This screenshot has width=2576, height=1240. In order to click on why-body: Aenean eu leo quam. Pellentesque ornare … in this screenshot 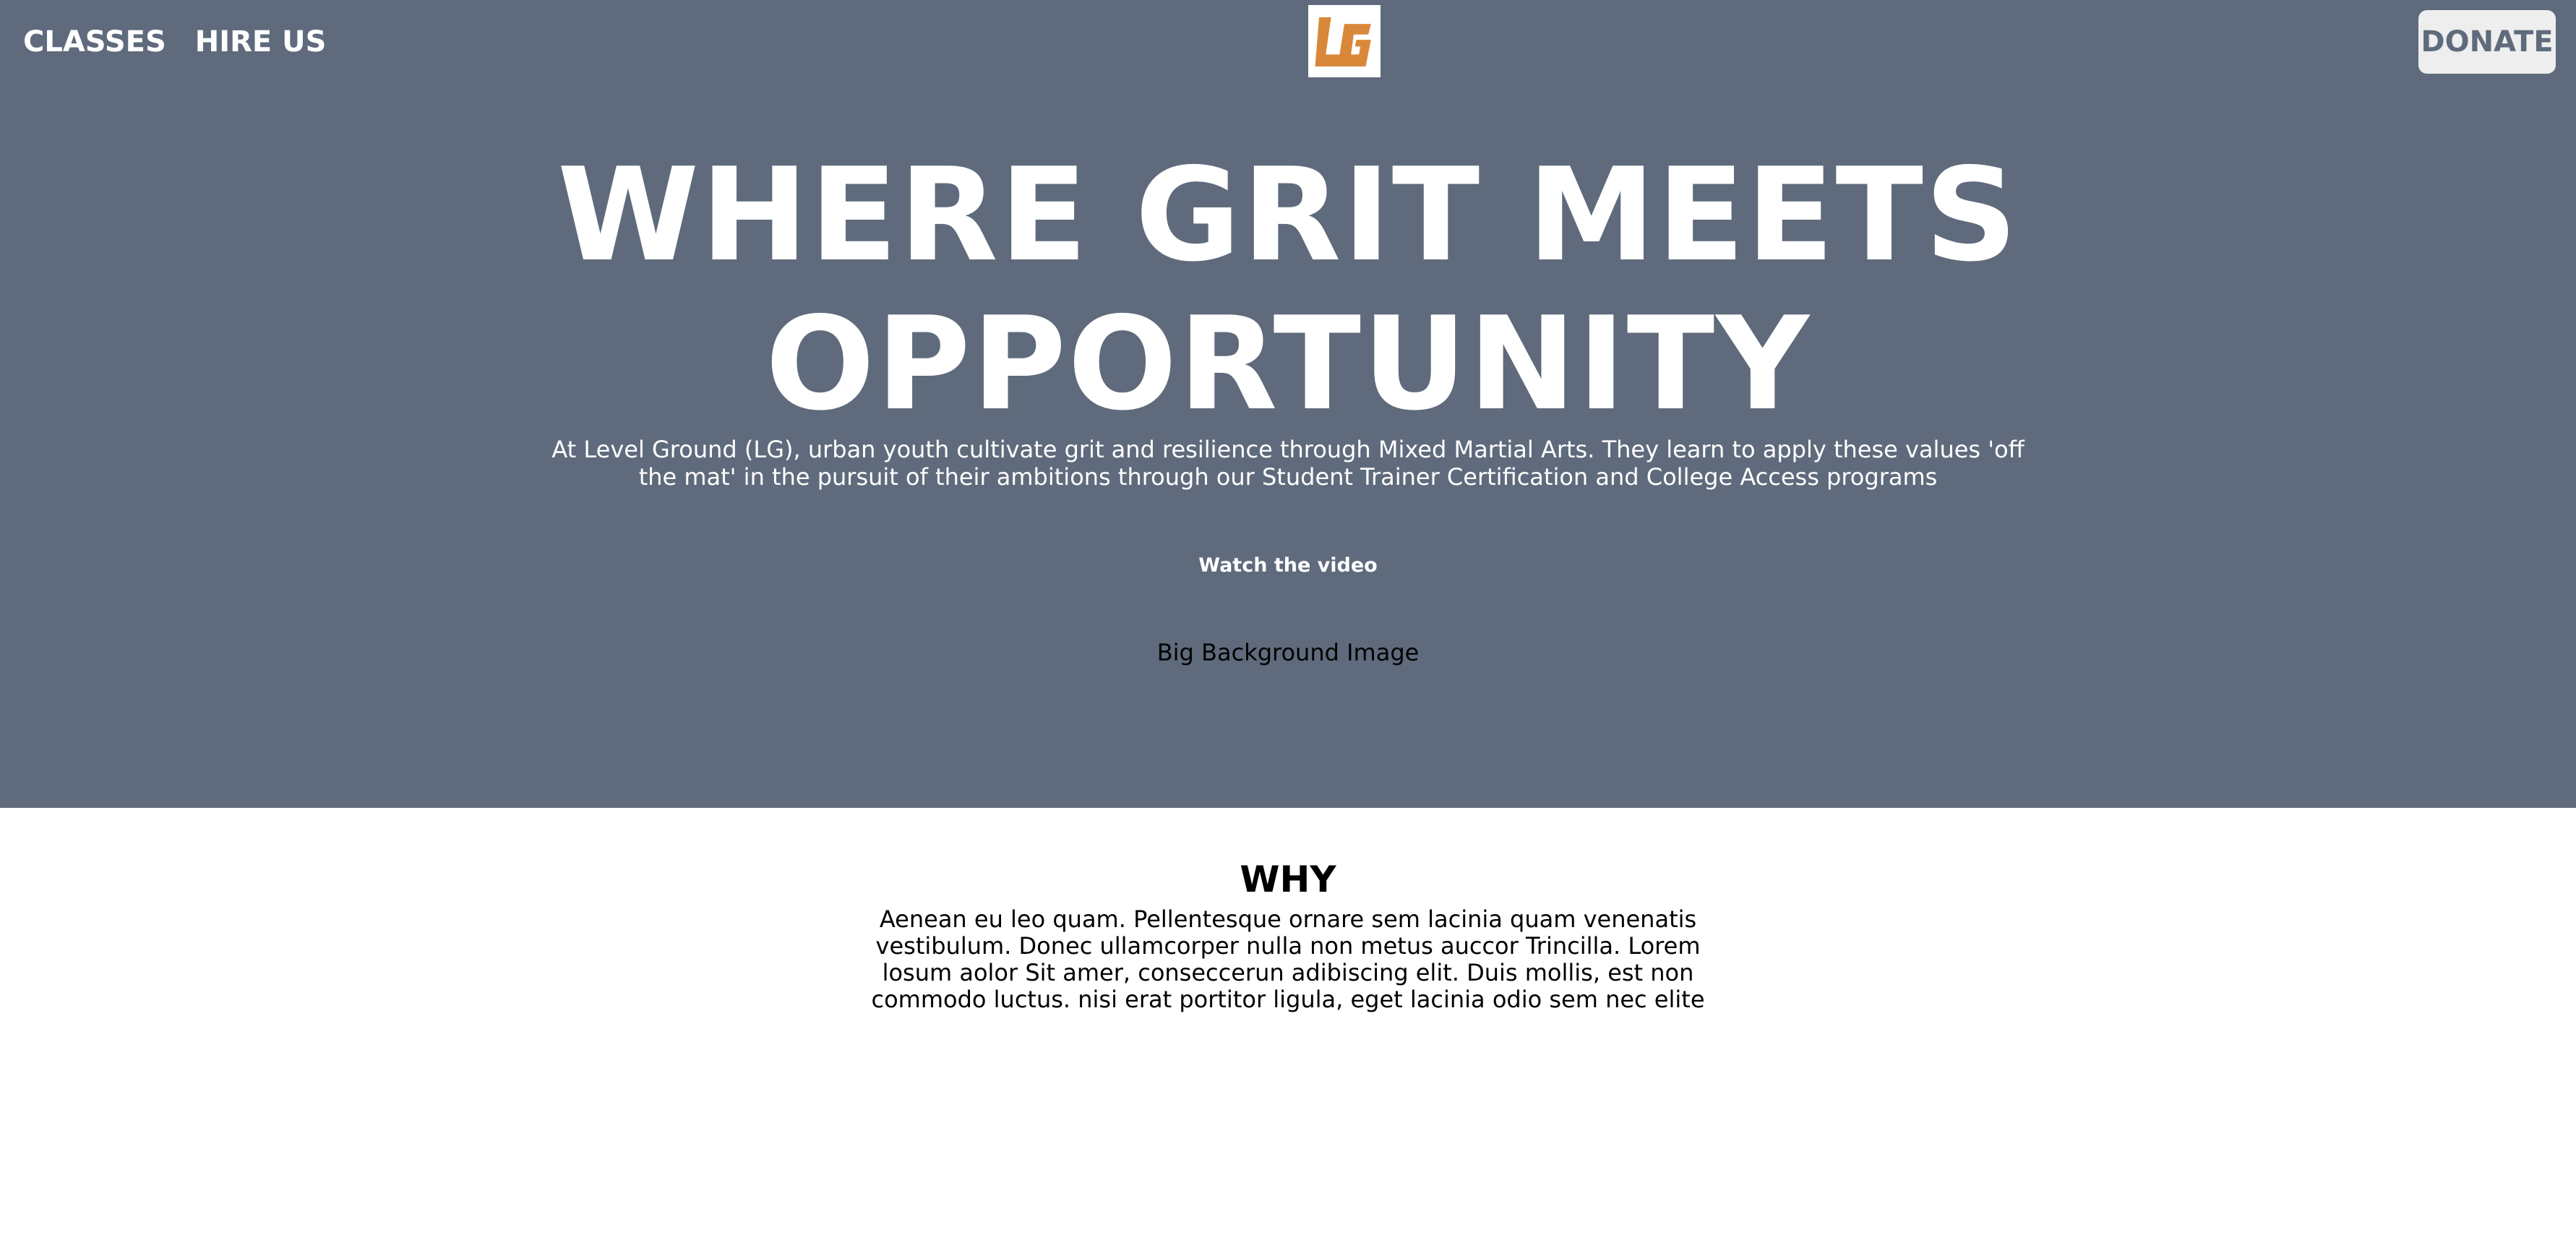, I will do `click(1288, 959)`.